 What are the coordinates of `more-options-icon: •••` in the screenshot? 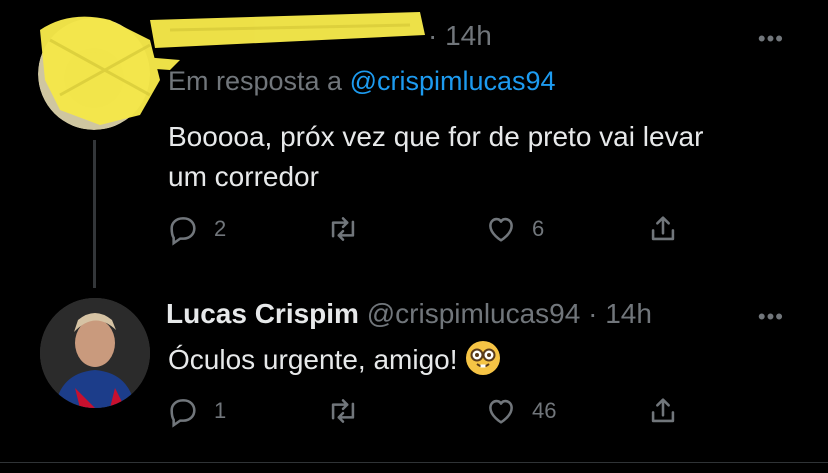 It's located at (771, 317).